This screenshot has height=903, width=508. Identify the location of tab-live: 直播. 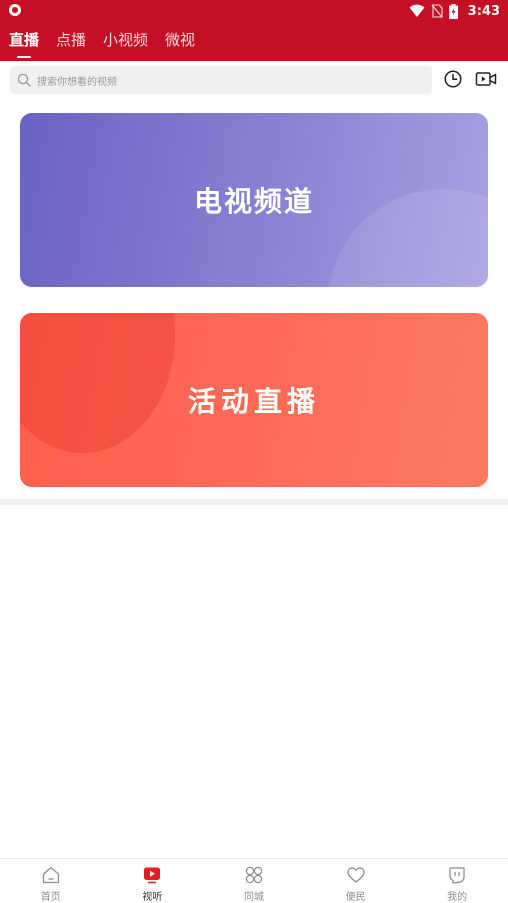
(24, 44).